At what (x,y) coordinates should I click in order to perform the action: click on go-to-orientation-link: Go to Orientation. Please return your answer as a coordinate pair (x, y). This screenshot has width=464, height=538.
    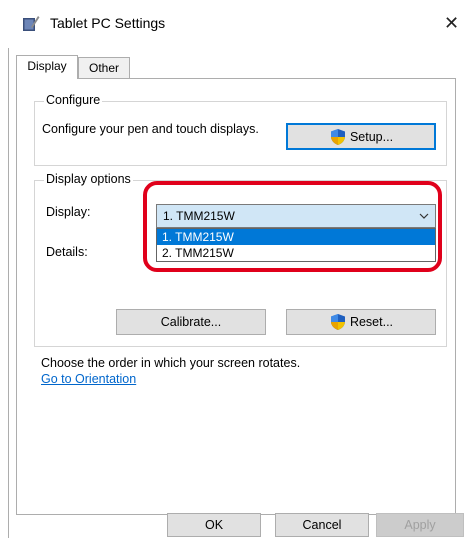
    Looking at the image, I should click on (88, 379).